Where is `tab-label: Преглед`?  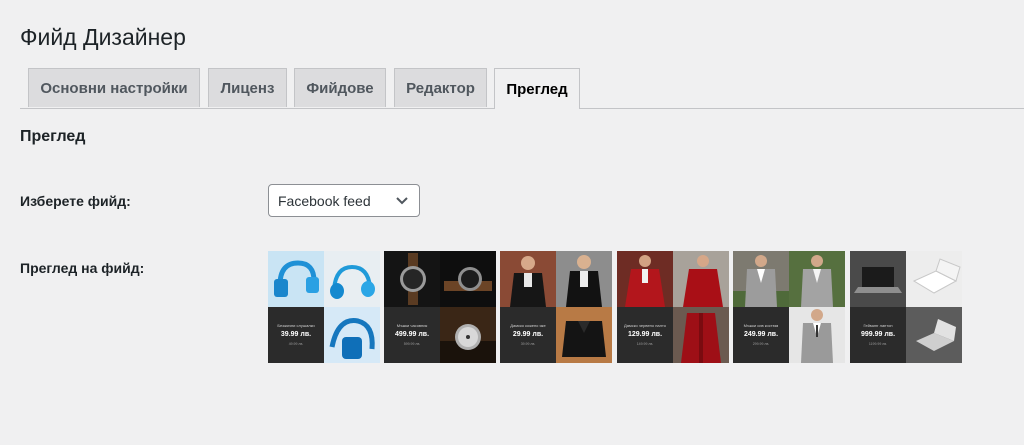
tab-label: Преглед is located at coordinates (537, 89).